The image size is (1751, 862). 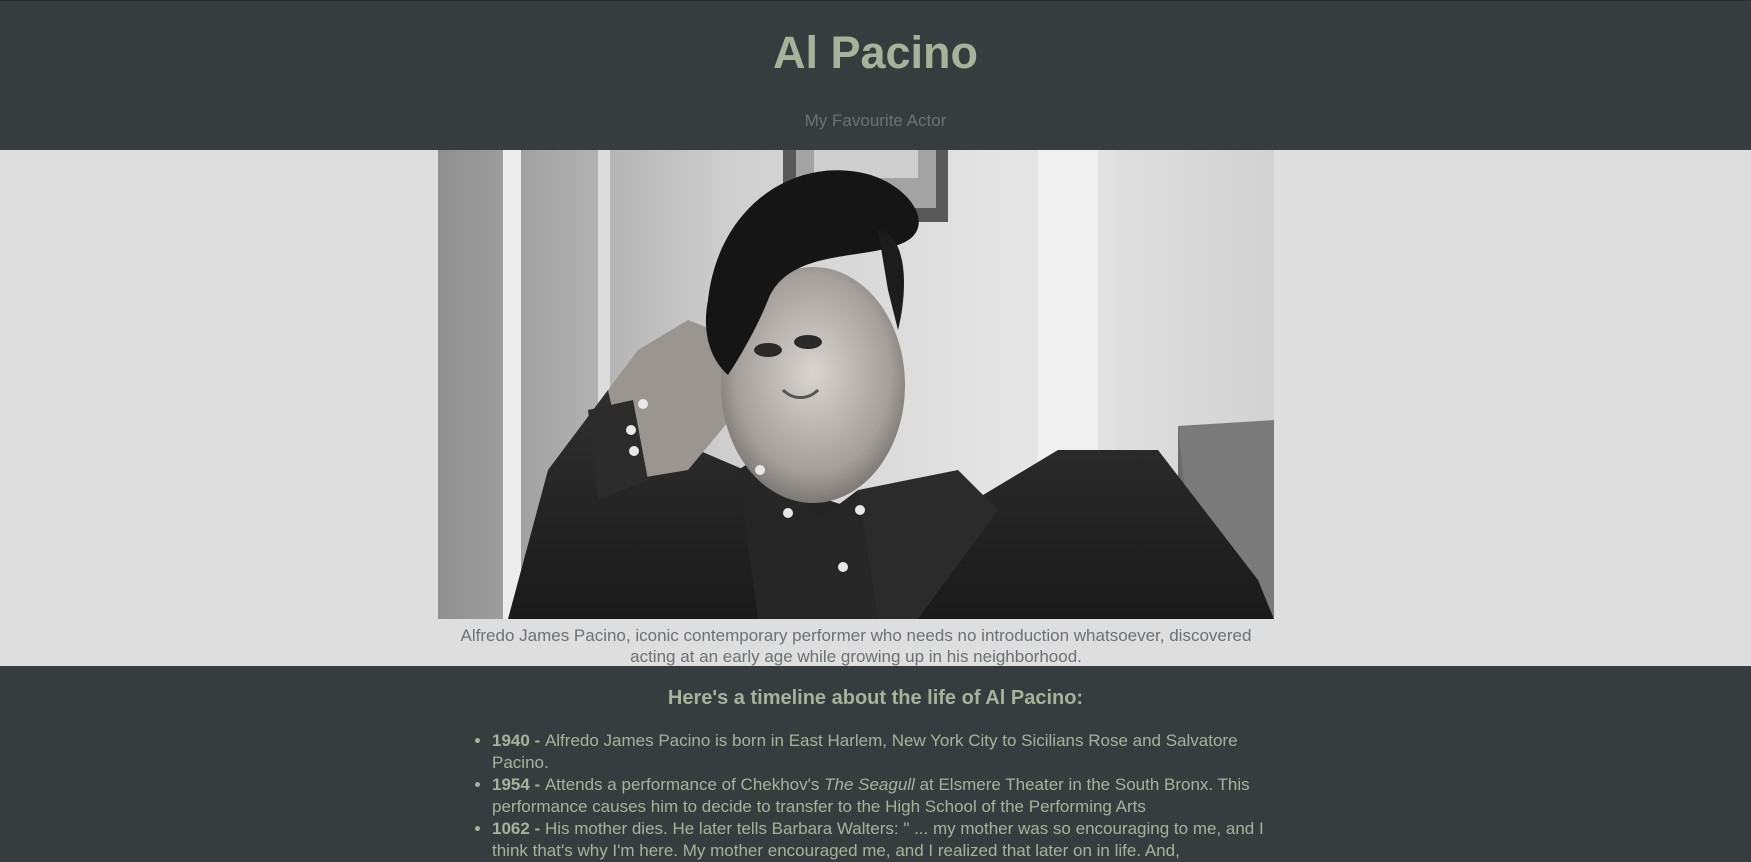 What do you see at coordinates (875, 120) in the screenshot?
I see `page-subtitle: My Favourite Actor` at bounding box center [875, 120].